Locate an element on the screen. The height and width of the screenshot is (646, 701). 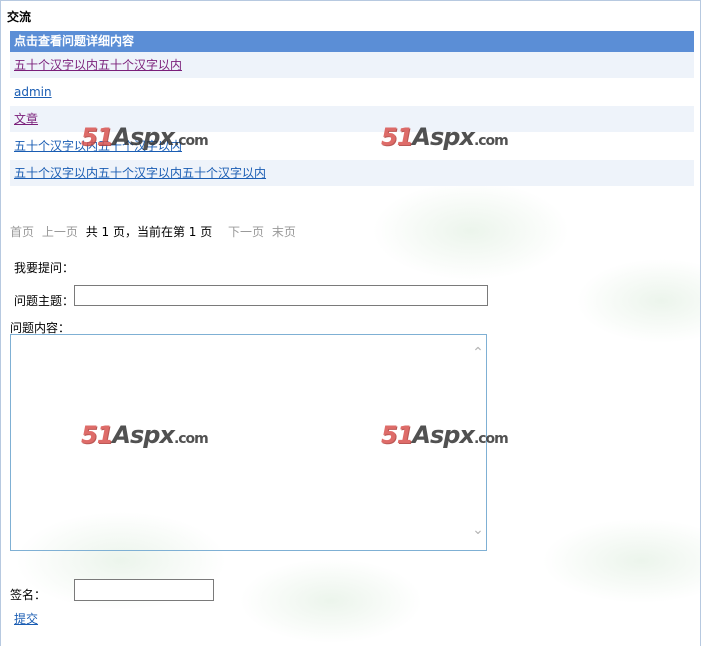
signature-input is located at coordinates (144, 590).